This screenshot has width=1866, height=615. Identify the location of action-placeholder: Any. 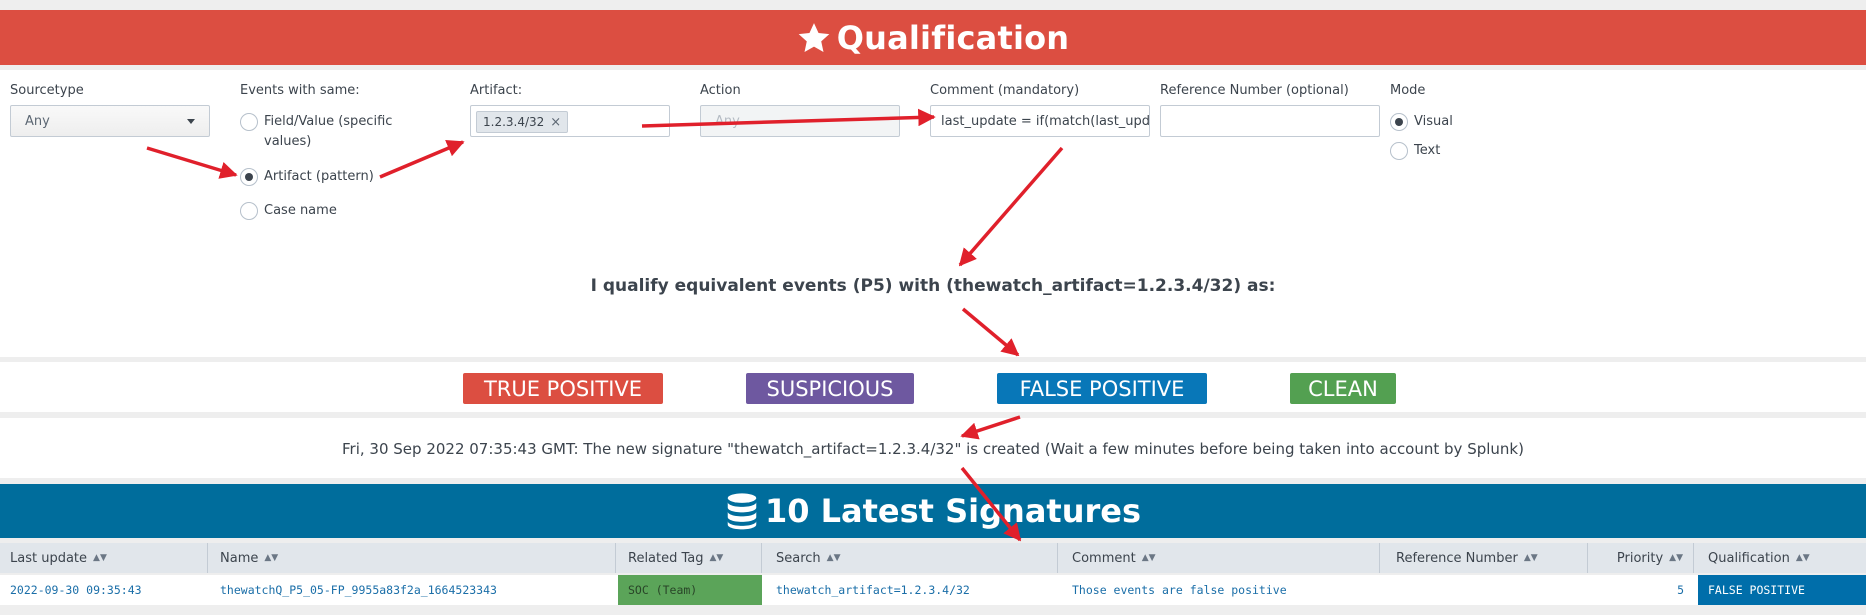
(727, 121).